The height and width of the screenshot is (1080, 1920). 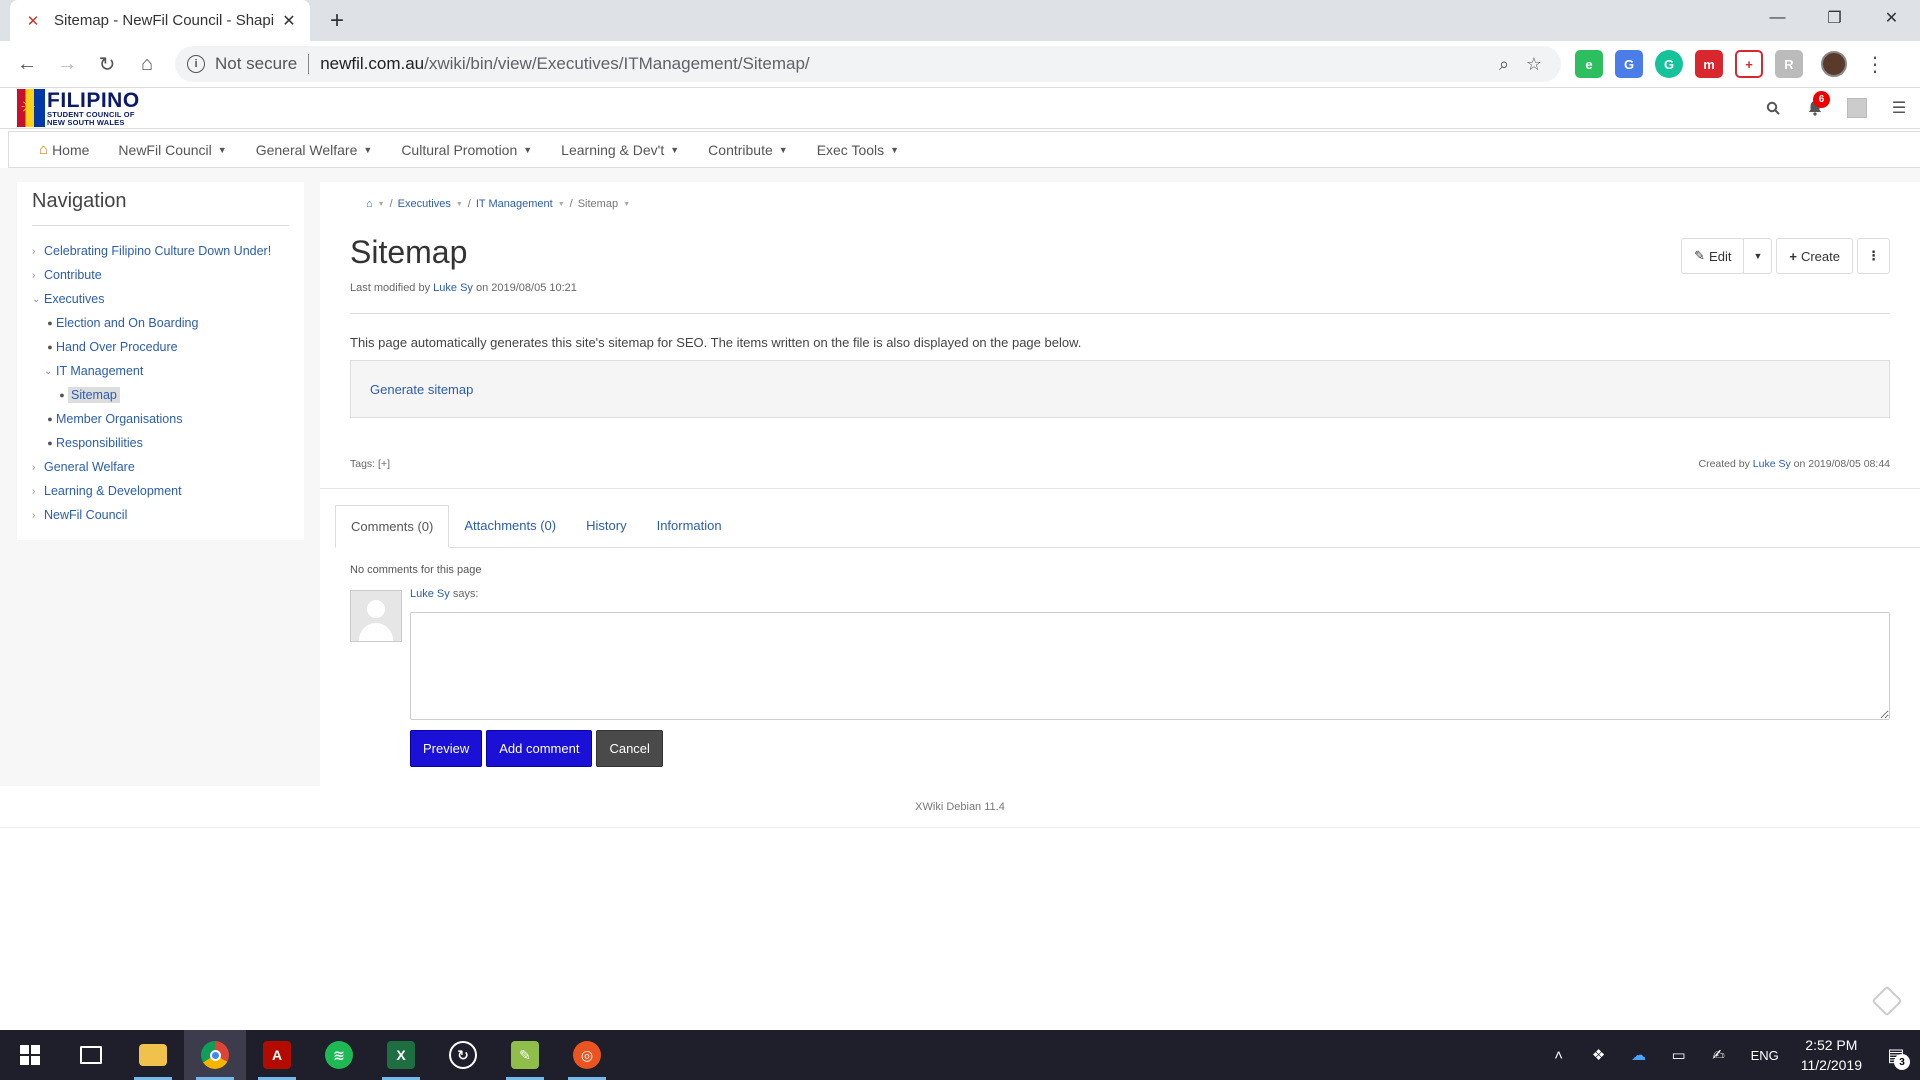 What do you see at coordinates (1749, 64) in the screenshot?
I see `plus-extension-icon: +` at bounding box center [1749, 64].